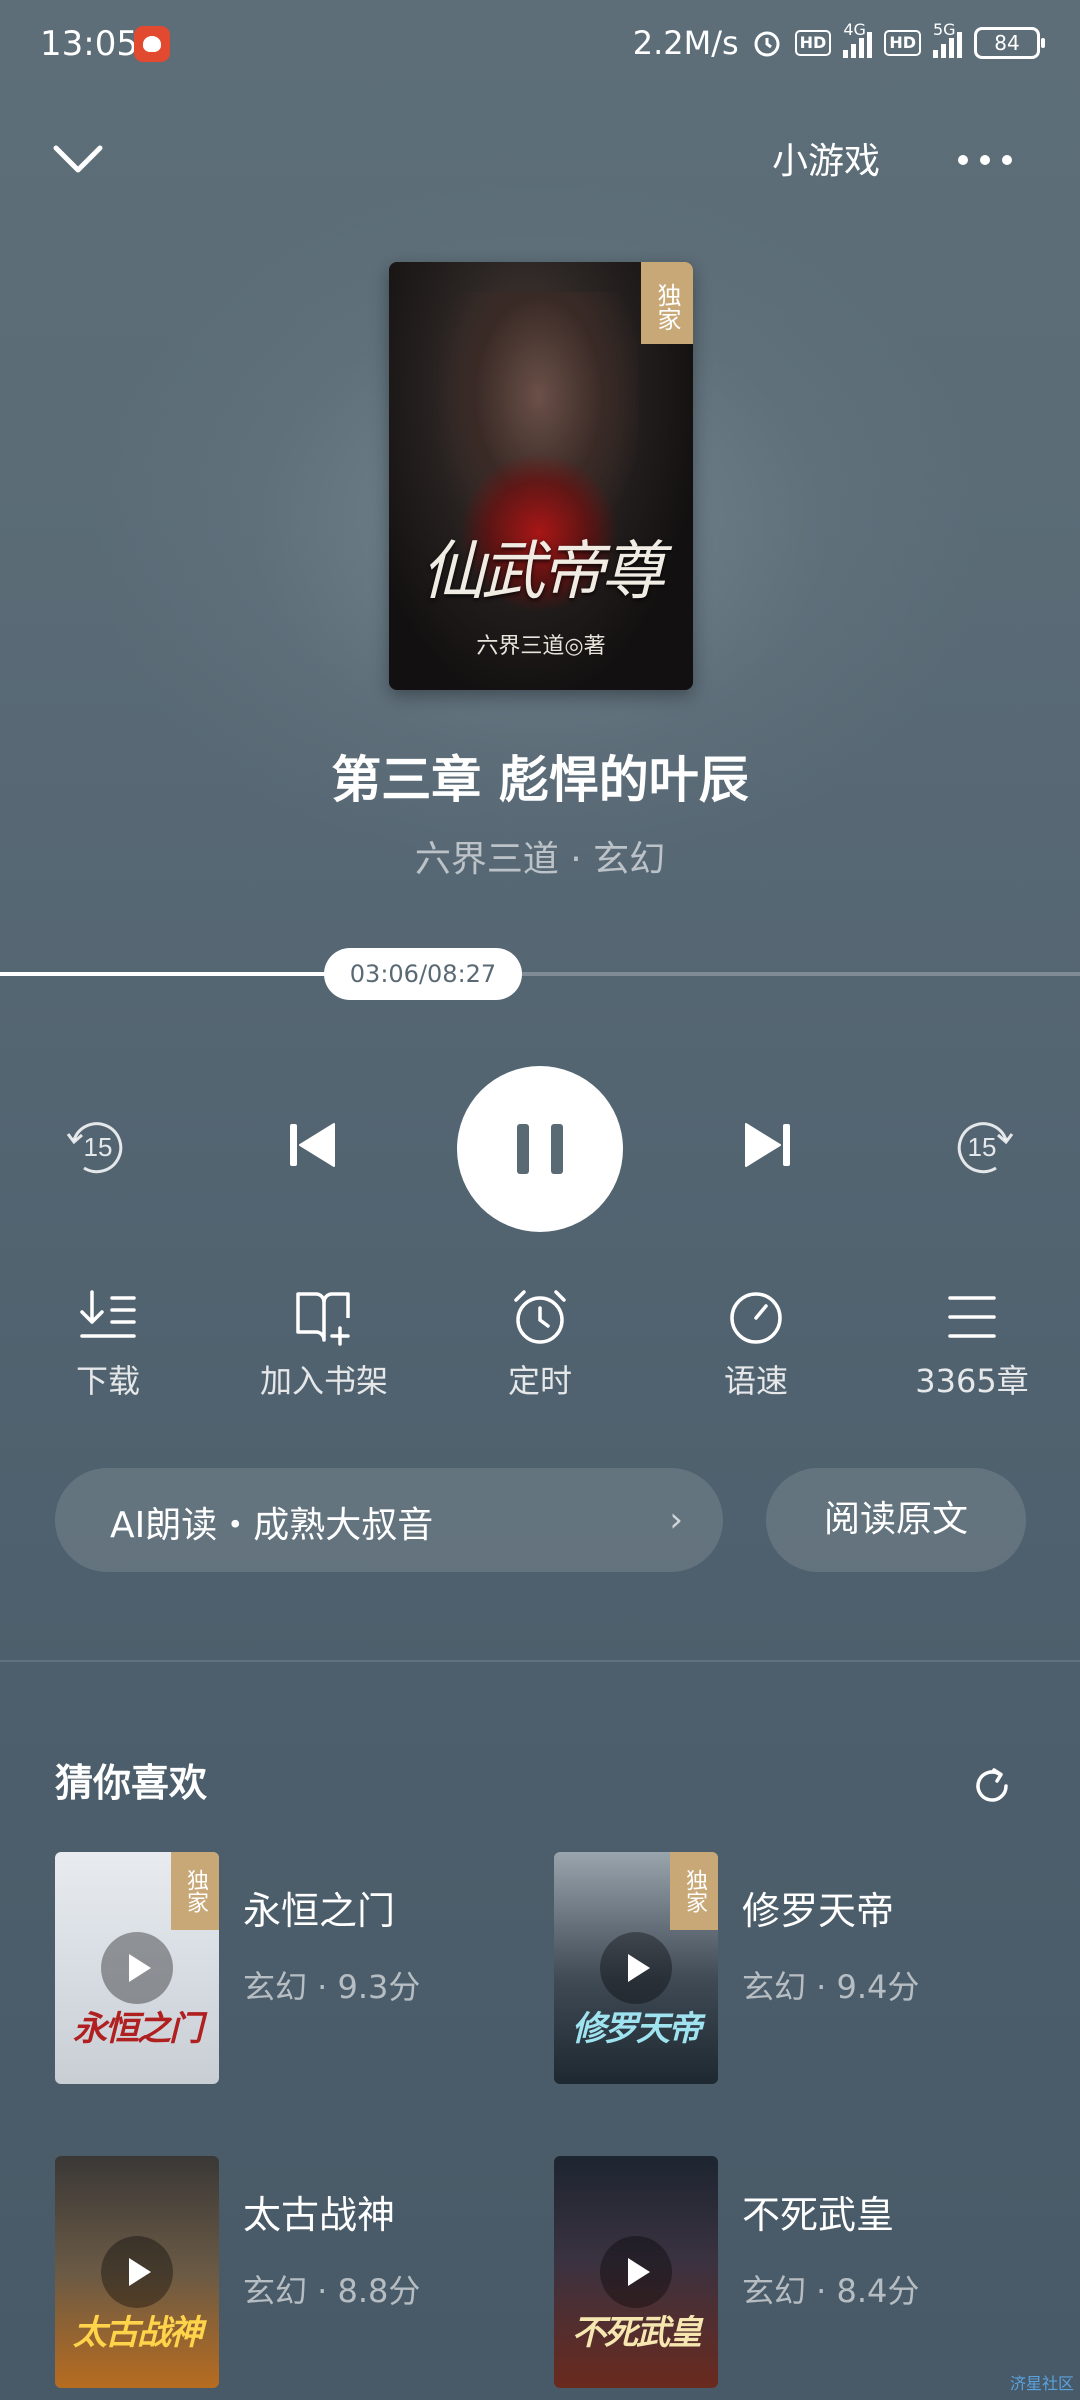  What do you see at coordinates (756, 1345) in the screenshot?
I see `speed-button: 语速` at bounding box center [756, 1345].